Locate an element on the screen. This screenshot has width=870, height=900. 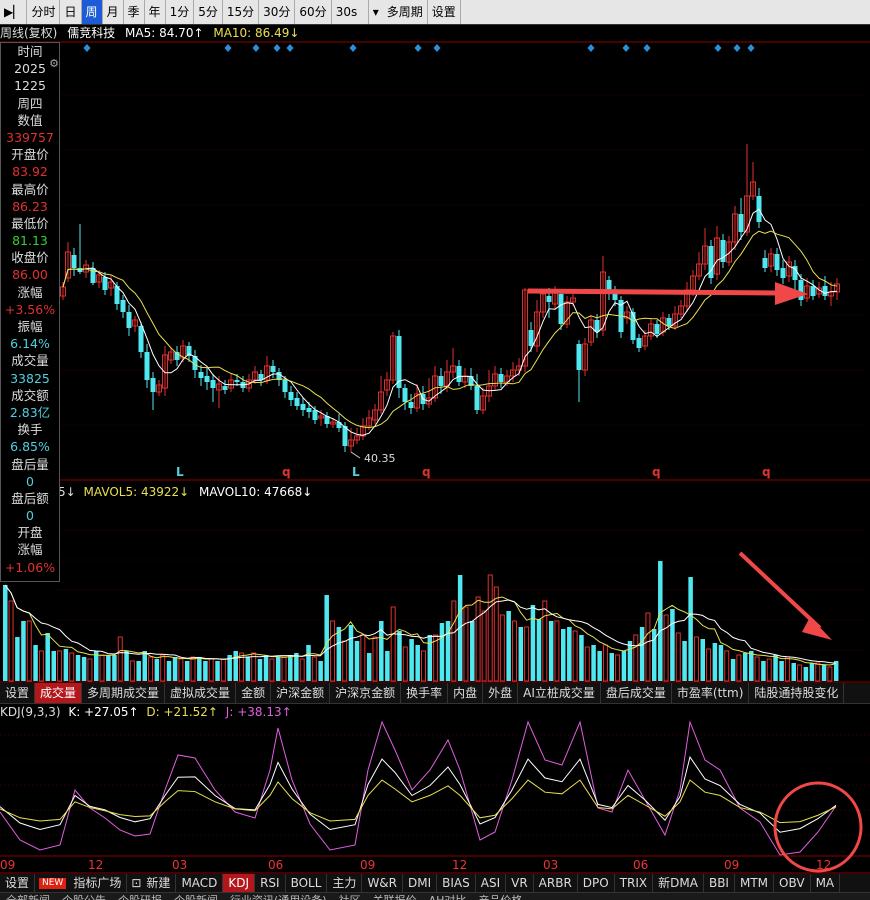
kdj-name: KDJ(9,3,3) is located at coordinates (30, 712).